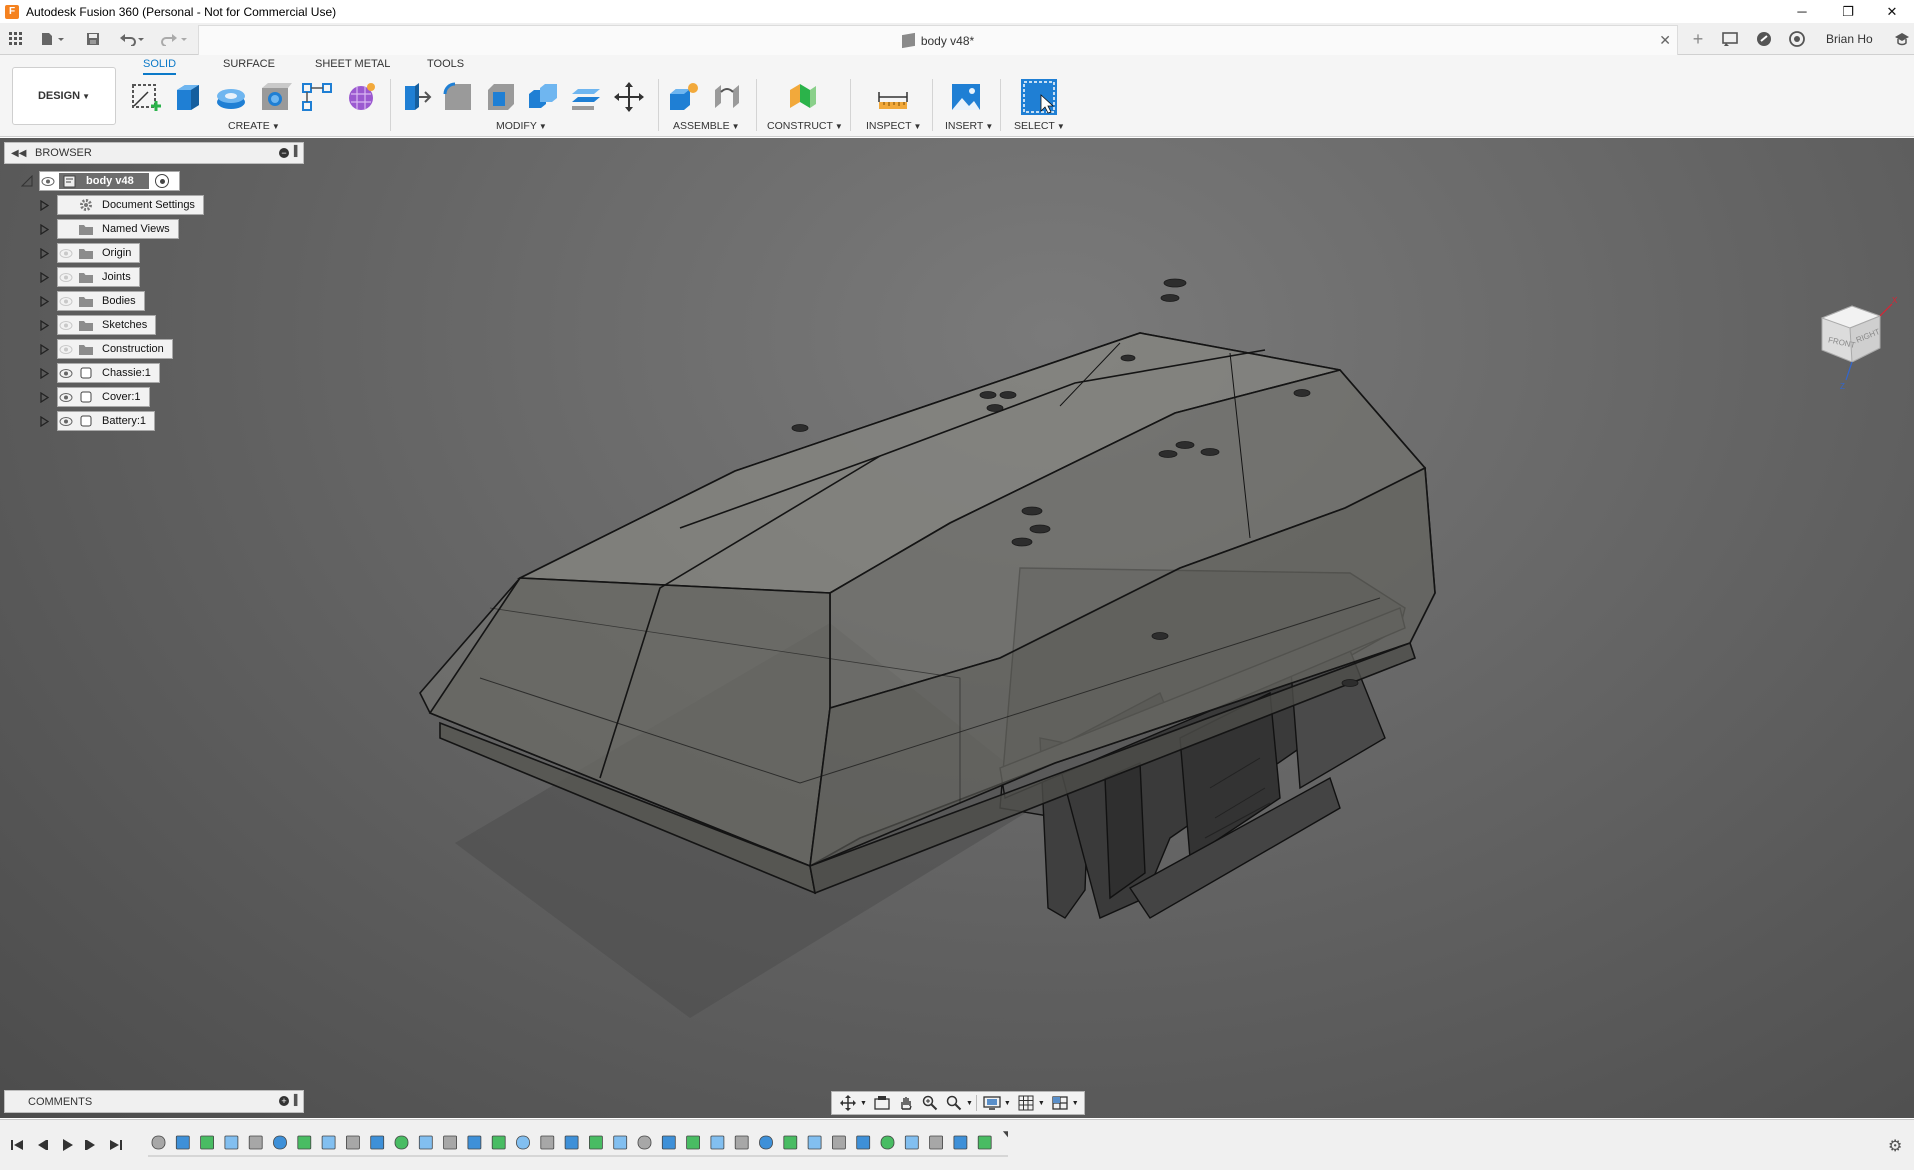 The height and width of the screenshot is (1170, 1914). I want to click on measure-button, so click(893, 97).